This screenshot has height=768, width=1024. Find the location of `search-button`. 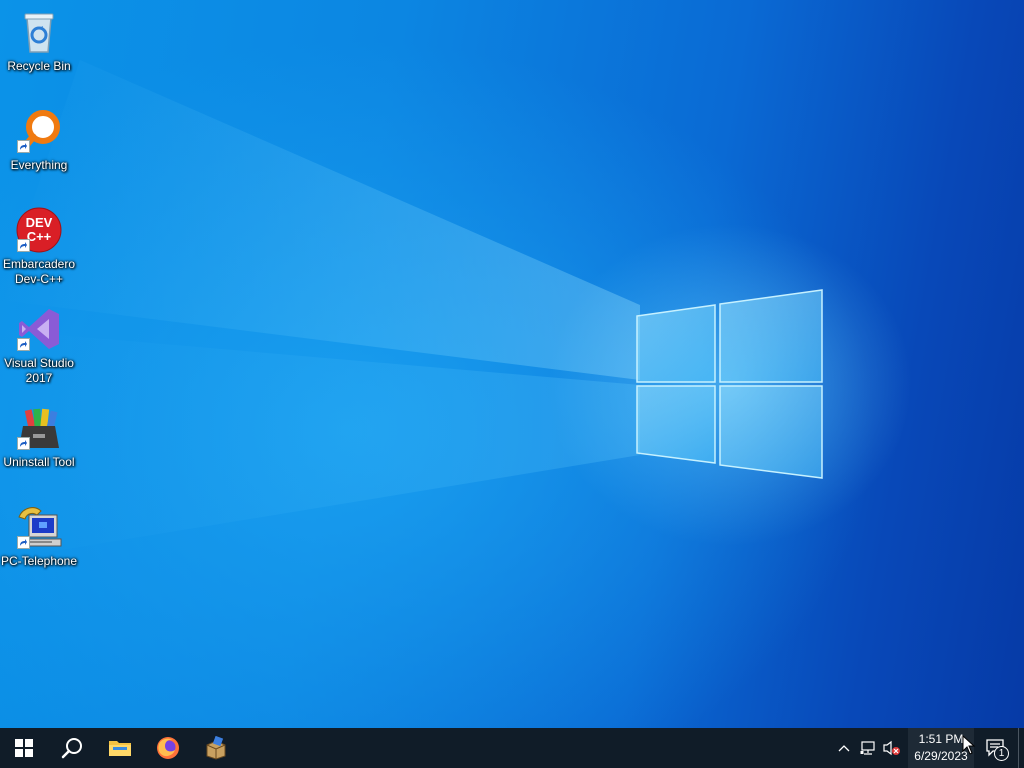

search-button is located at coordinates (72, 748).